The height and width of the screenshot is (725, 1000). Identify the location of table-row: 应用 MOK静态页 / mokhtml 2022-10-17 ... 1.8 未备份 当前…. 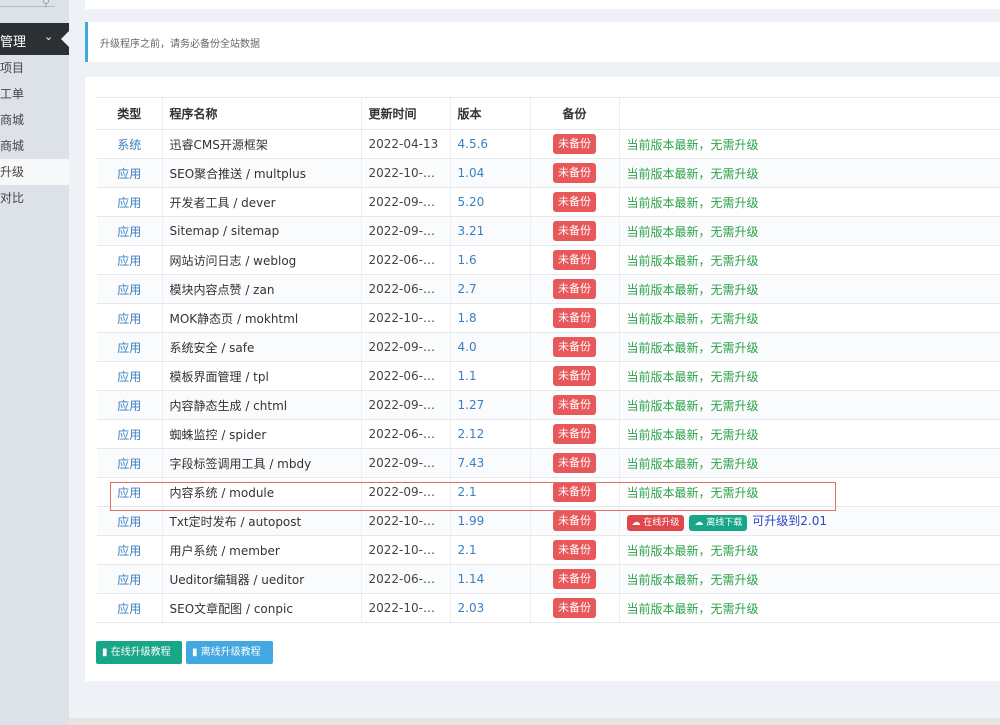
(548, 318).